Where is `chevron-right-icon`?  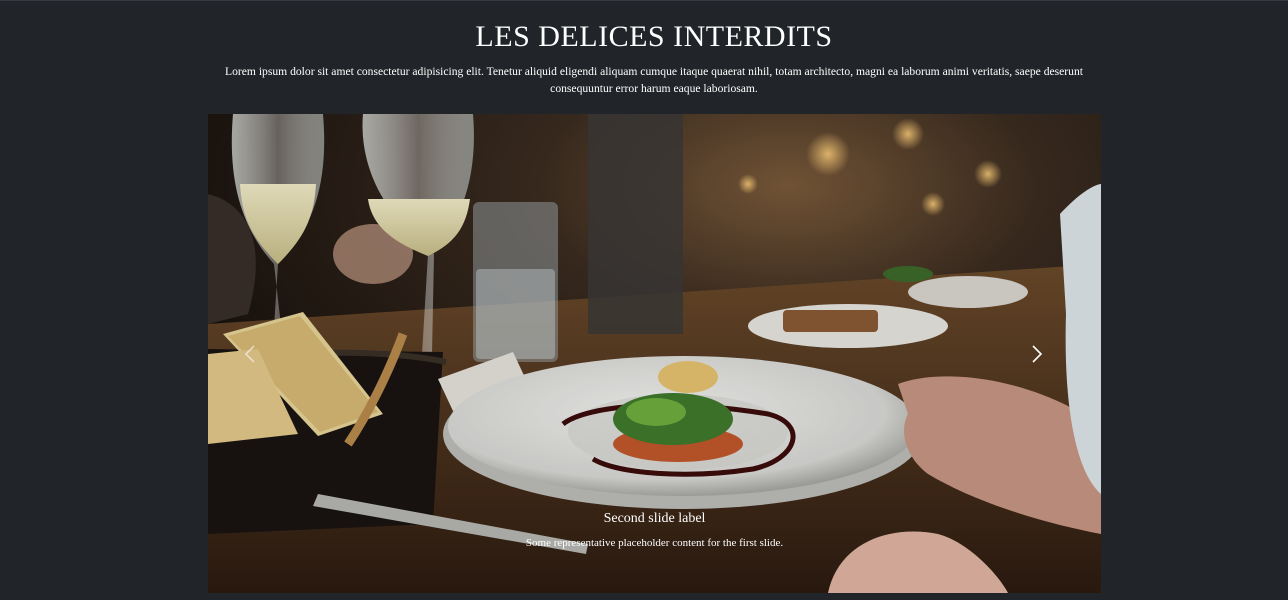
chevron-right-icon is located at coordinates (1037, 353).